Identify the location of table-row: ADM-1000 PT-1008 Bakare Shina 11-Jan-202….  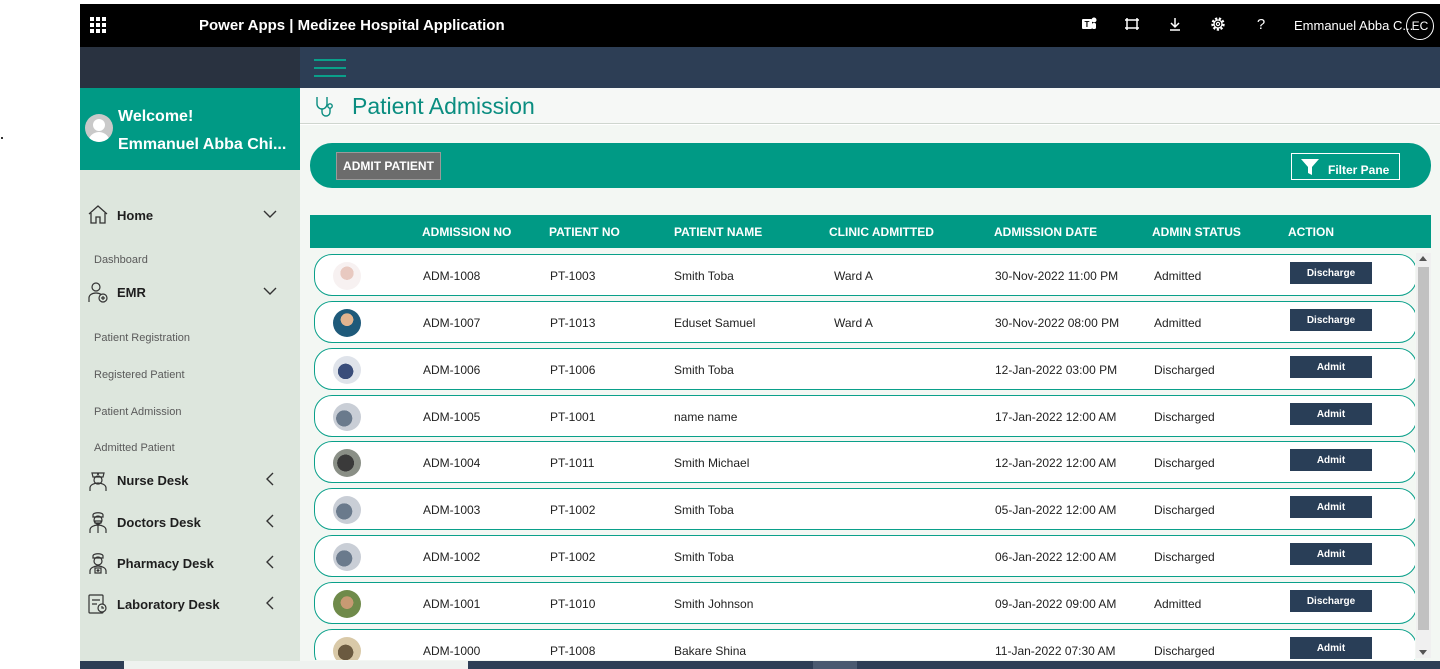
(864, 644).